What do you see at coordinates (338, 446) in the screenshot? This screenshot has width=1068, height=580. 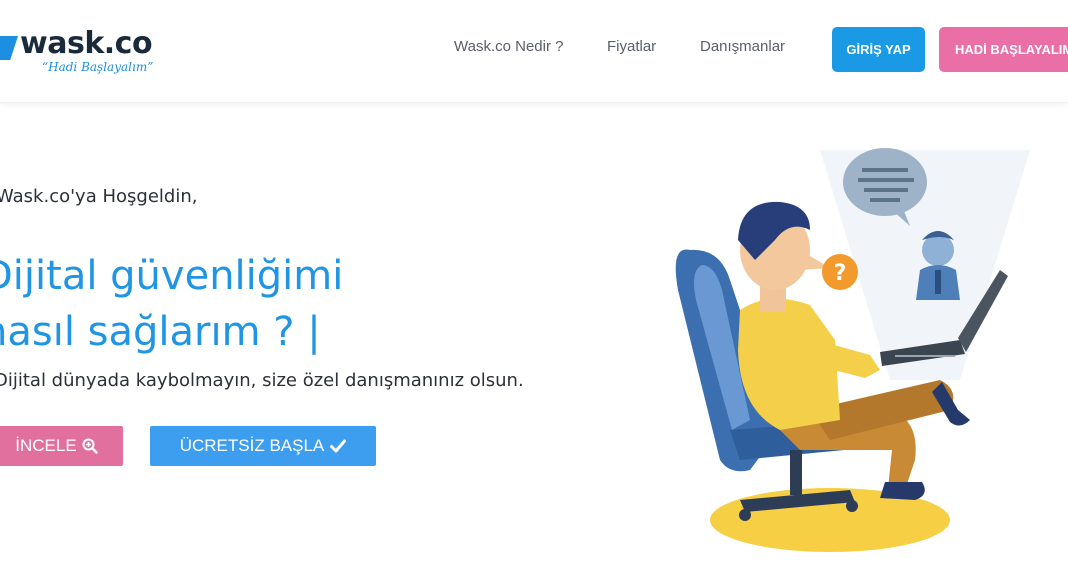 I see `check-icon` at bounding box center [338, 446].